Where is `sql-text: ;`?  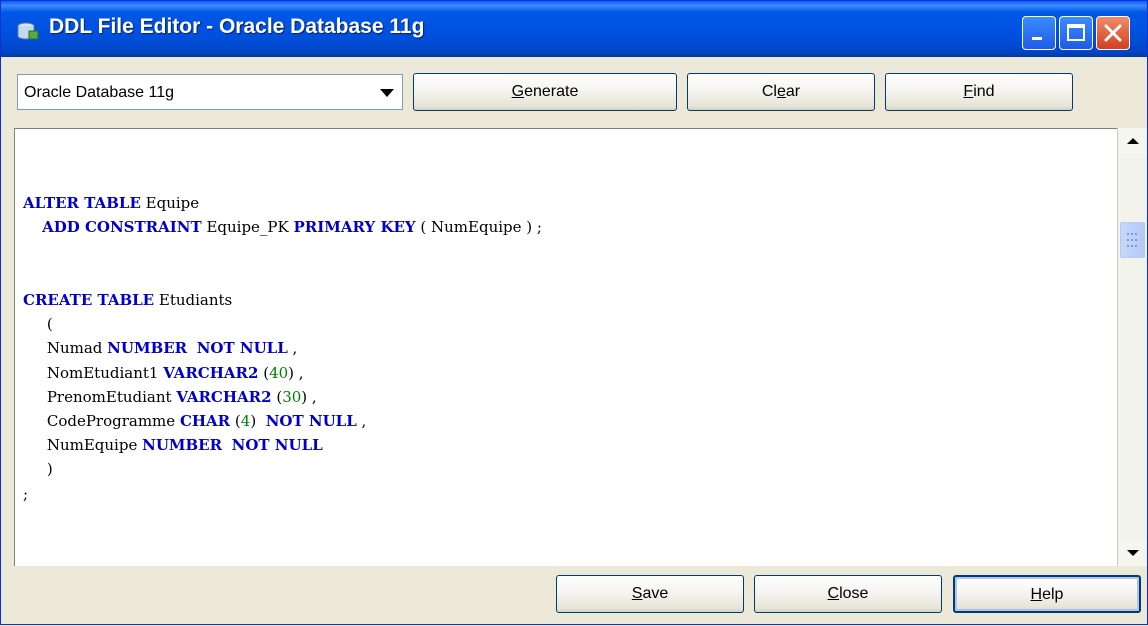
sql-text: ; is located at coordinates (26, 493).